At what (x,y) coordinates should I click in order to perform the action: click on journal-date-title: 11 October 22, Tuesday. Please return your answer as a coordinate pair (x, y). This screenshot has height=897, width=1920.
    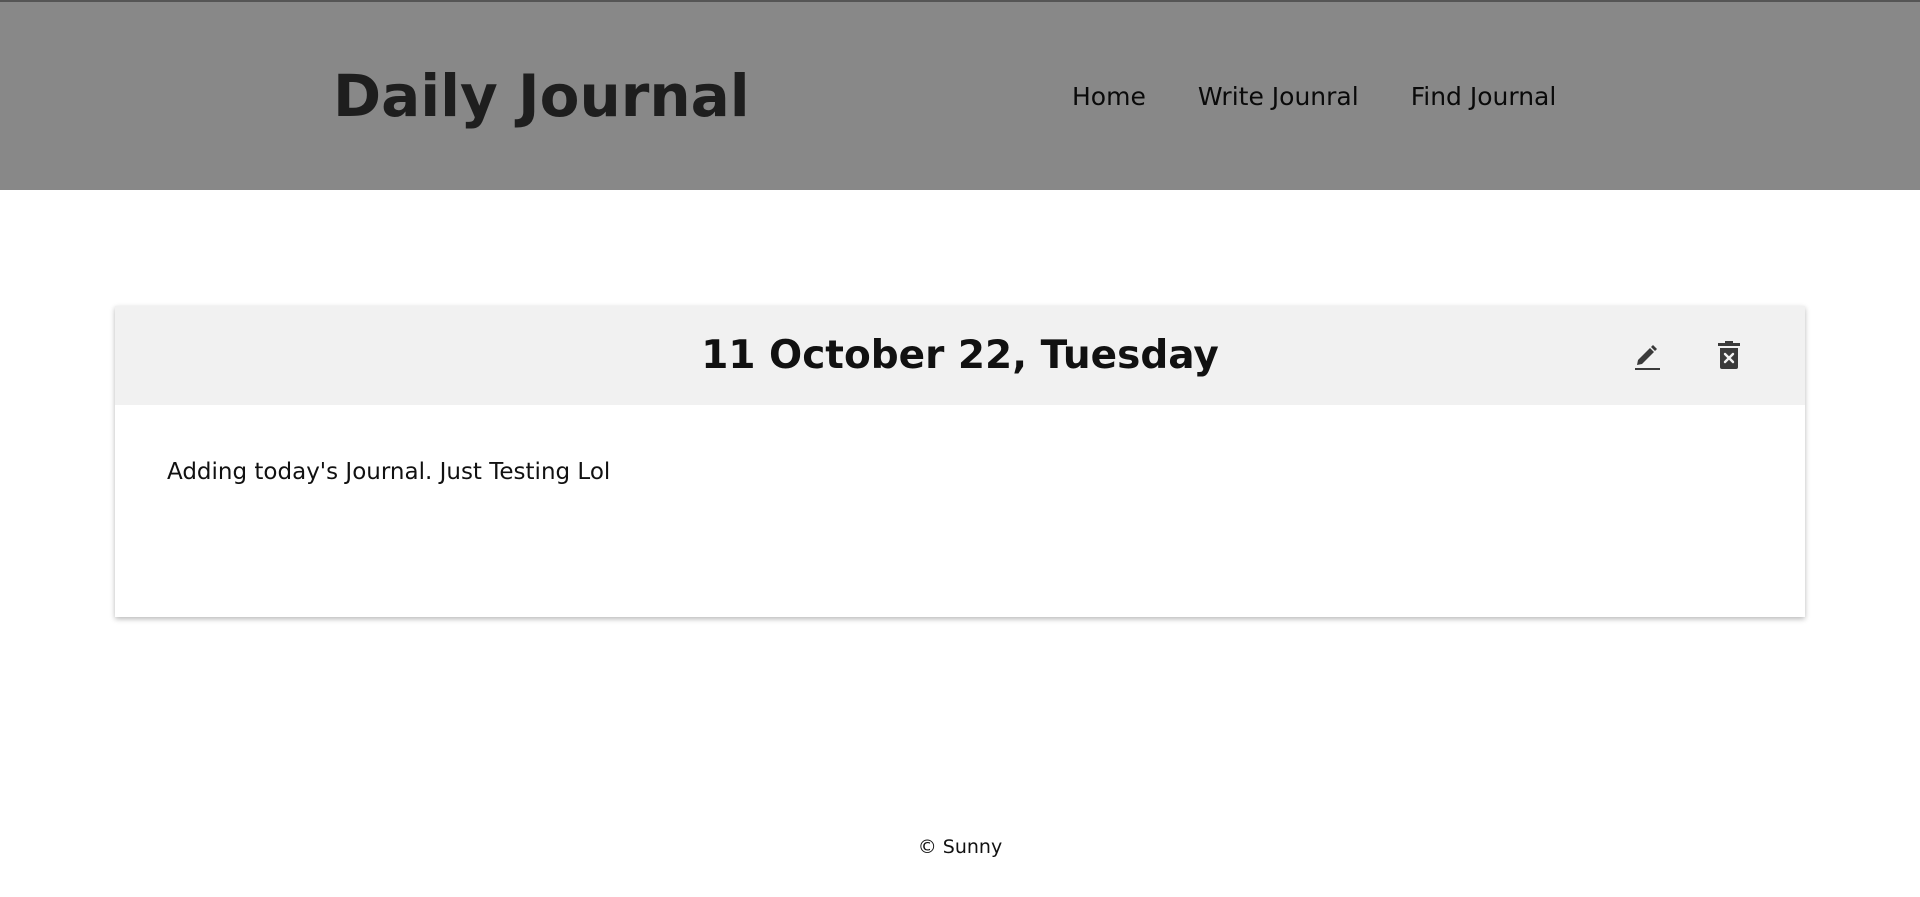
    Looking at the image, I should click on (960, 355).